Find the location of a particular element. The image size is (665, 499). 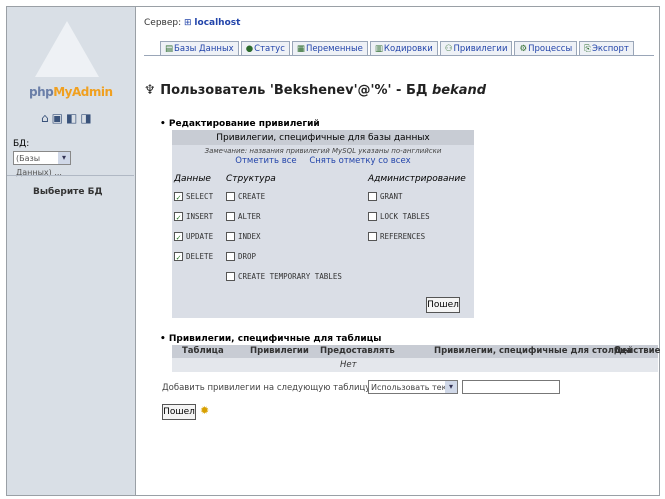

tab-charsets: ▥Кодировки is located at coordinates (403, 48).